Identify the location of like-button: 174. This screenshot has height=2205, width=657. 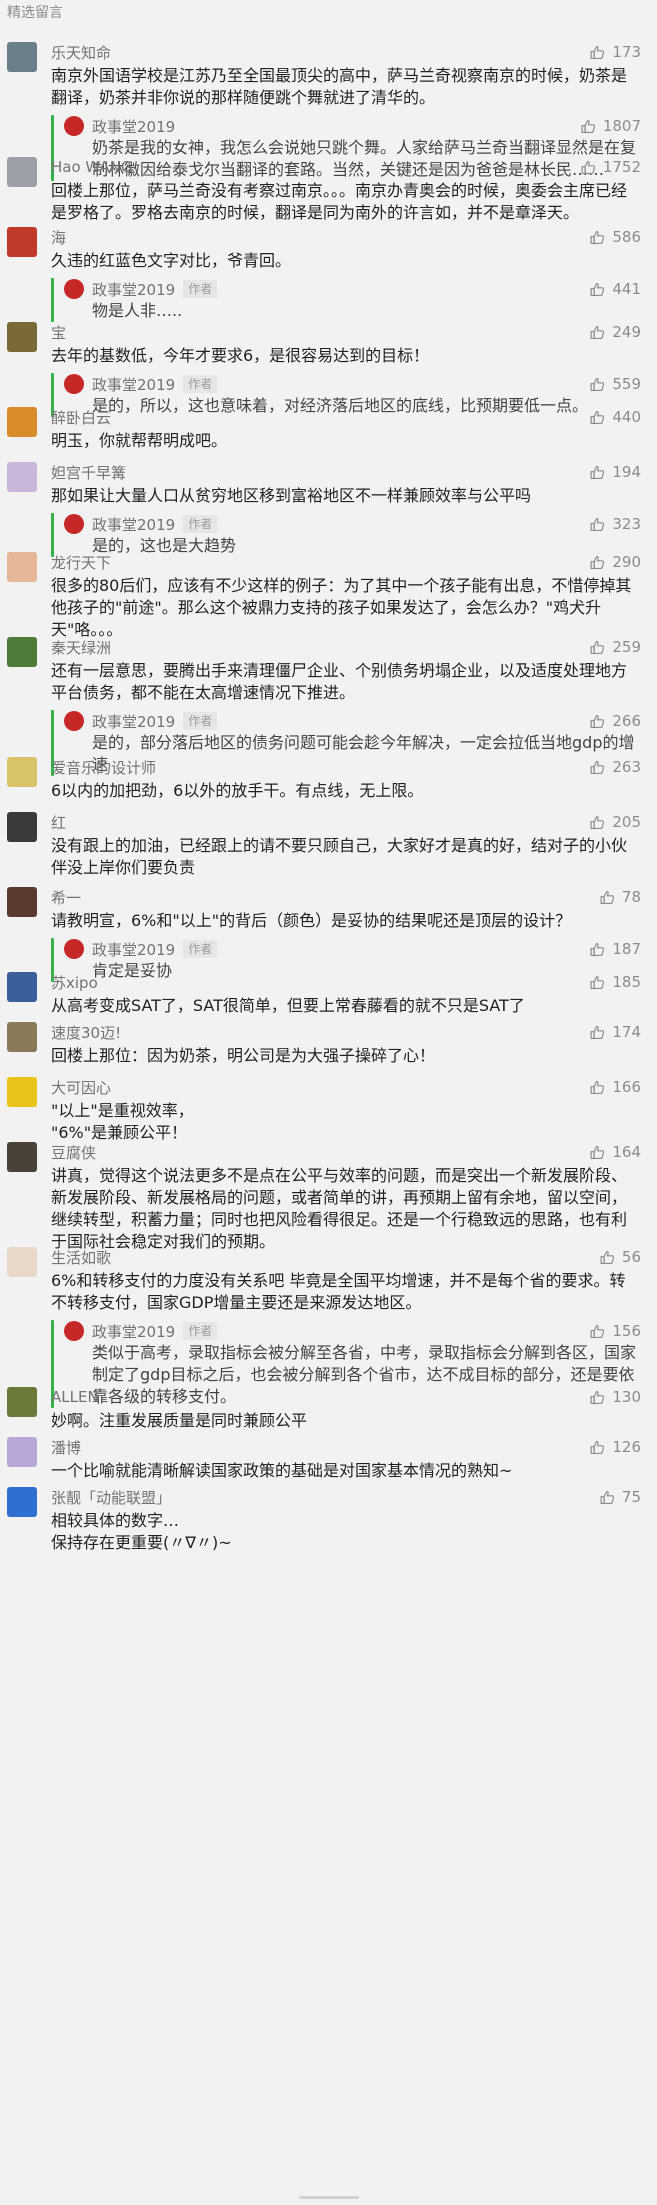
(615, 1032).